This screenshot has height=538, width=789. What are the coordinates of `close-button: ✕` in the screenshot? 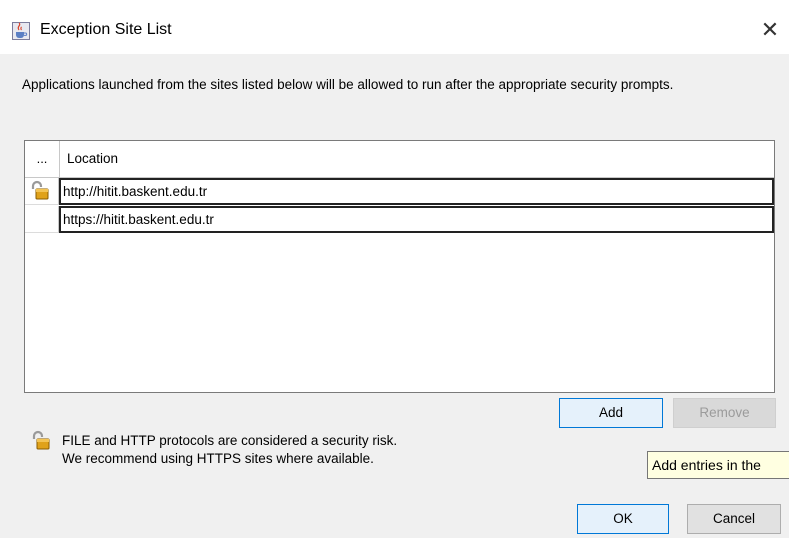 It's located at (770, 30).